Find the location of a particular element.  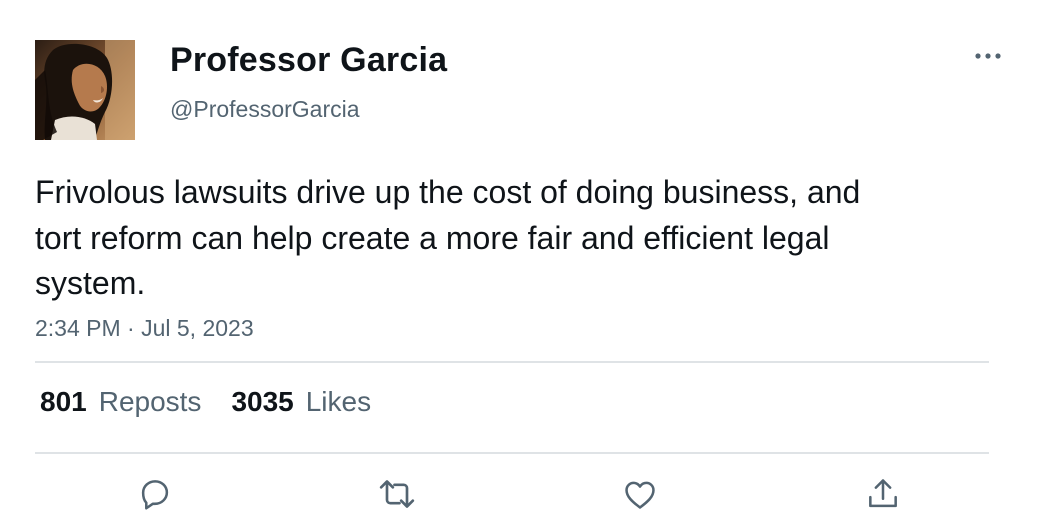

reposts-label: Reposts is located at coordinates (150, 401).